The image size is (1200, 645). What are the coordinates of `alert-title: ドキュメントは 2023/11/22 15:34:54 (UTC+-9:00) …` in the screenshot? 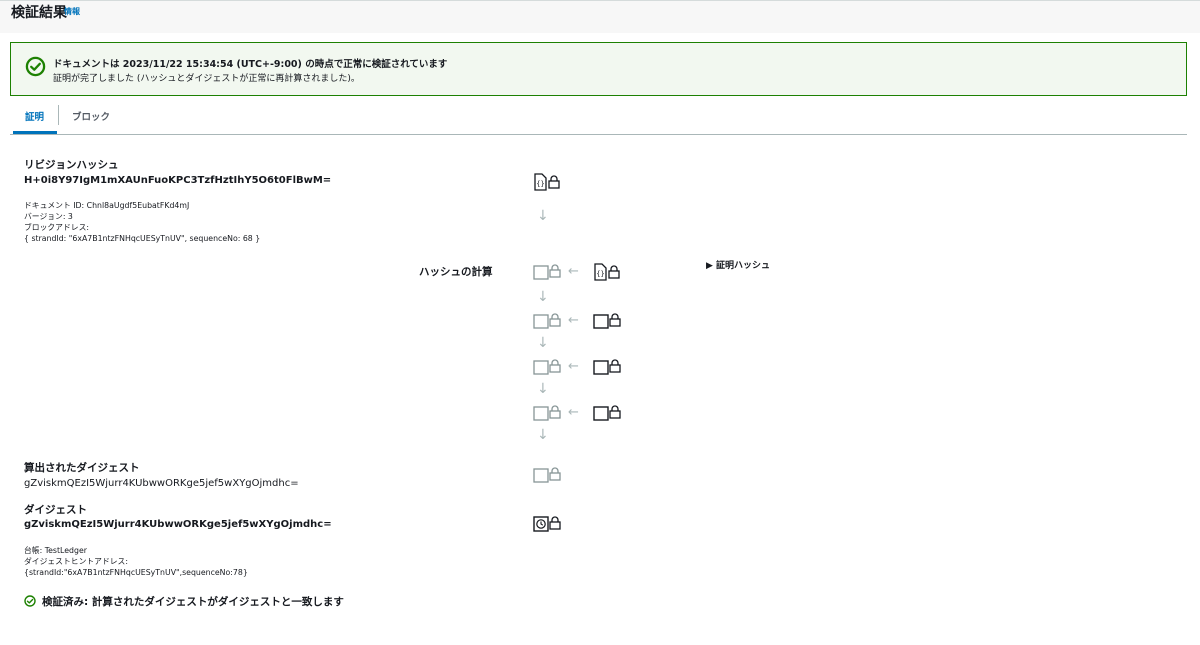 It's located at (250, 64).